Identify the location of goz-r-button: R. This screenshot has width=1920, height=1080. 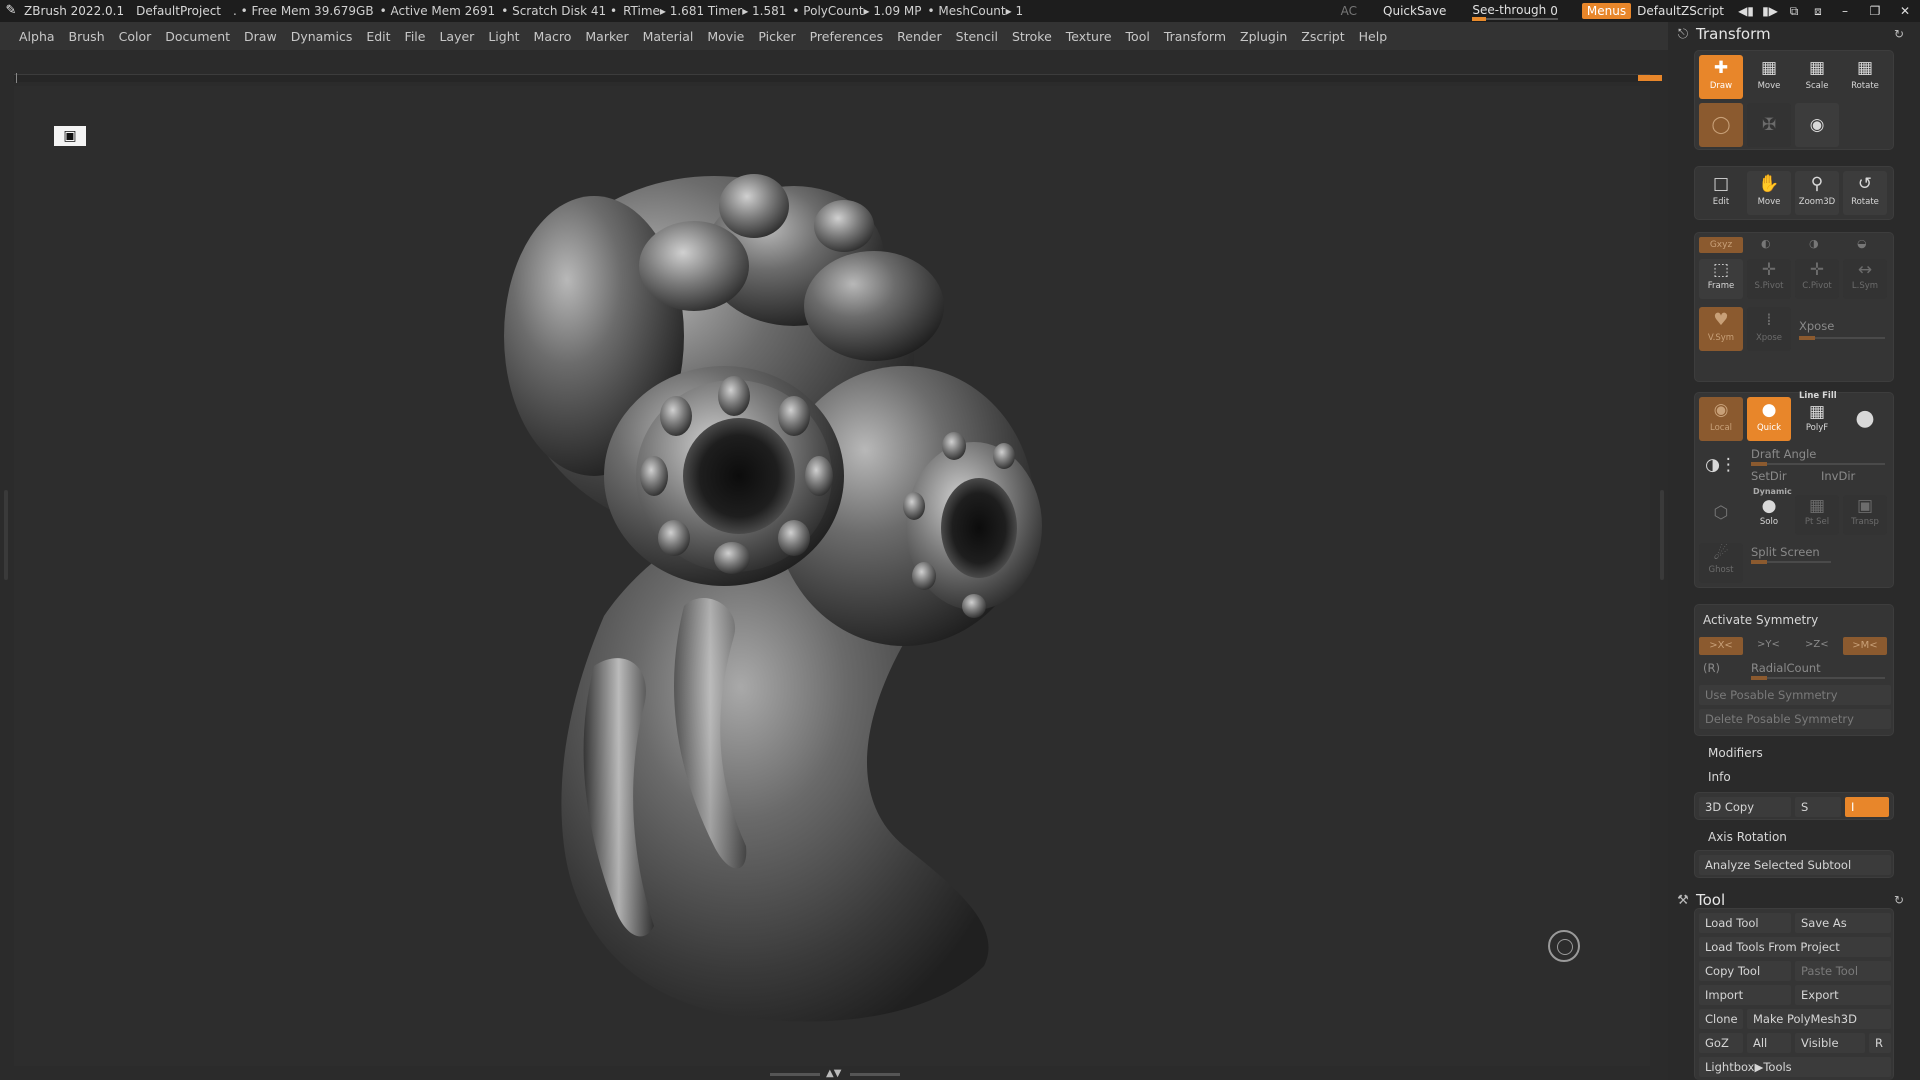
(1880, 1043).